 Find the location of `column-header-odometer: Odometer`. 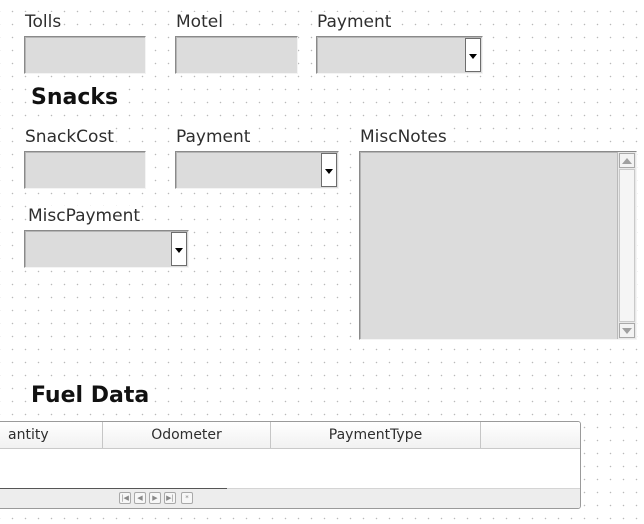

column-header-odometer: Odometer is located at coordinates (187, 435).